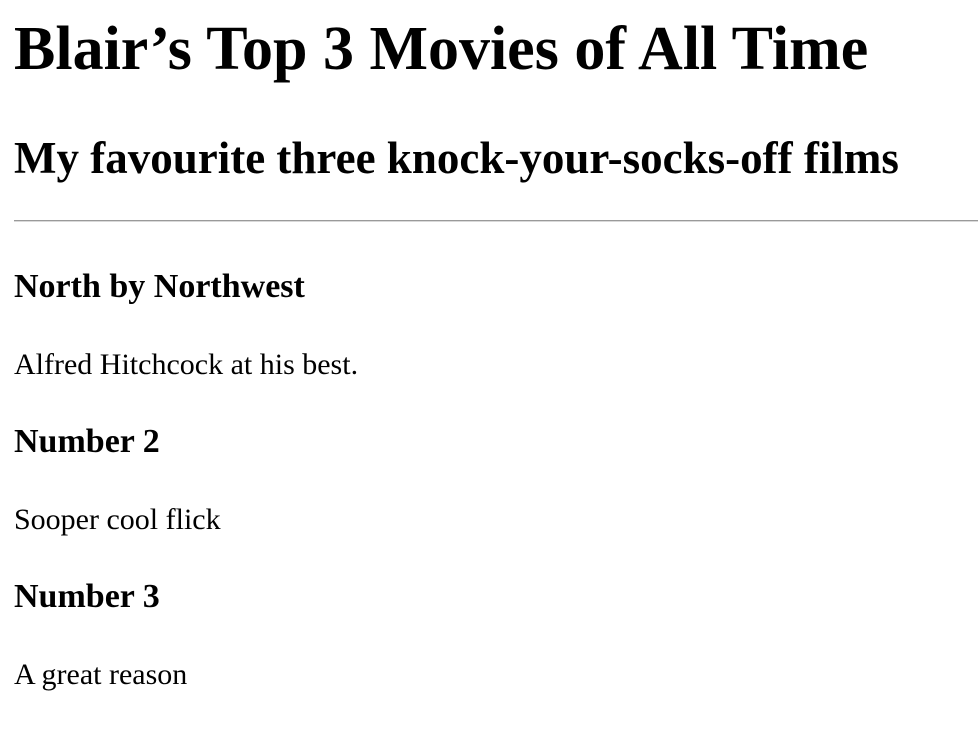 The width and height of the screenshot is (978, 752). Describe the element at coordinates (117, 519) in the screenshot. I see `movie-description-2: Sooper cool flick` at that location.